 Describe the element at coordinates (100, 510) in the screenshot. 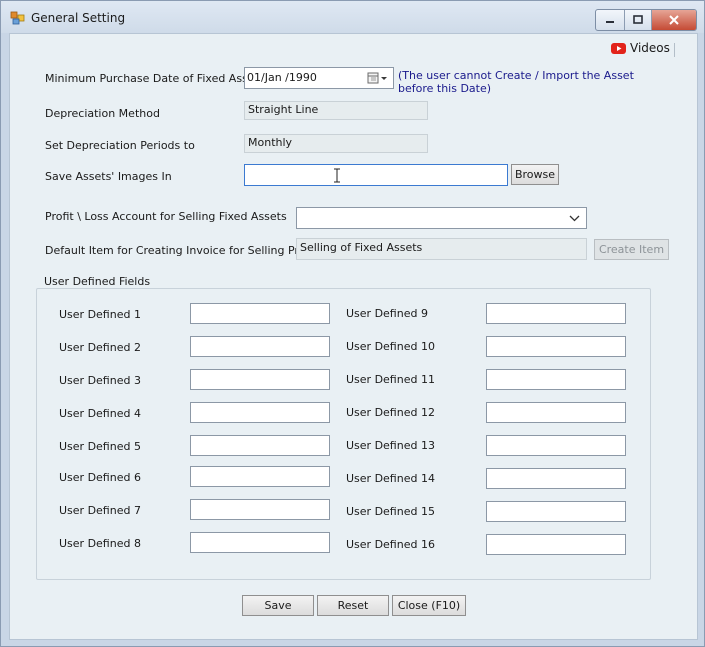

I see `user-defined-label: User Defined 7` at that location.